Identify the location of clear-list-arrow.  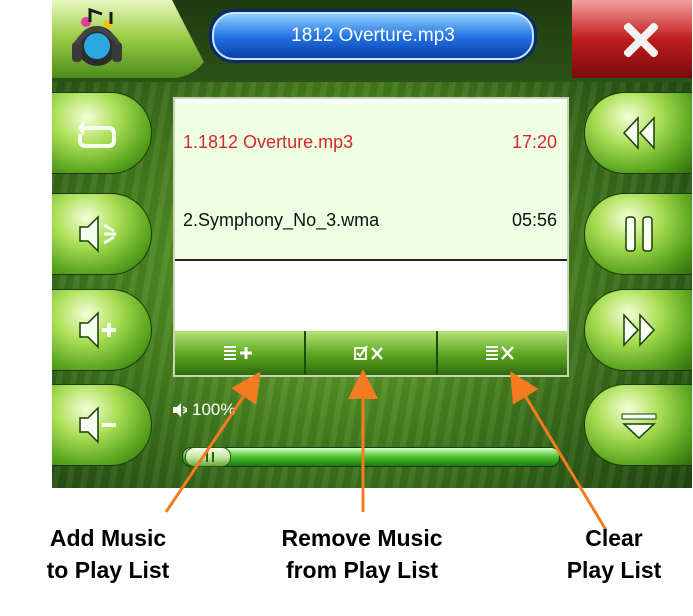
(559, 451).